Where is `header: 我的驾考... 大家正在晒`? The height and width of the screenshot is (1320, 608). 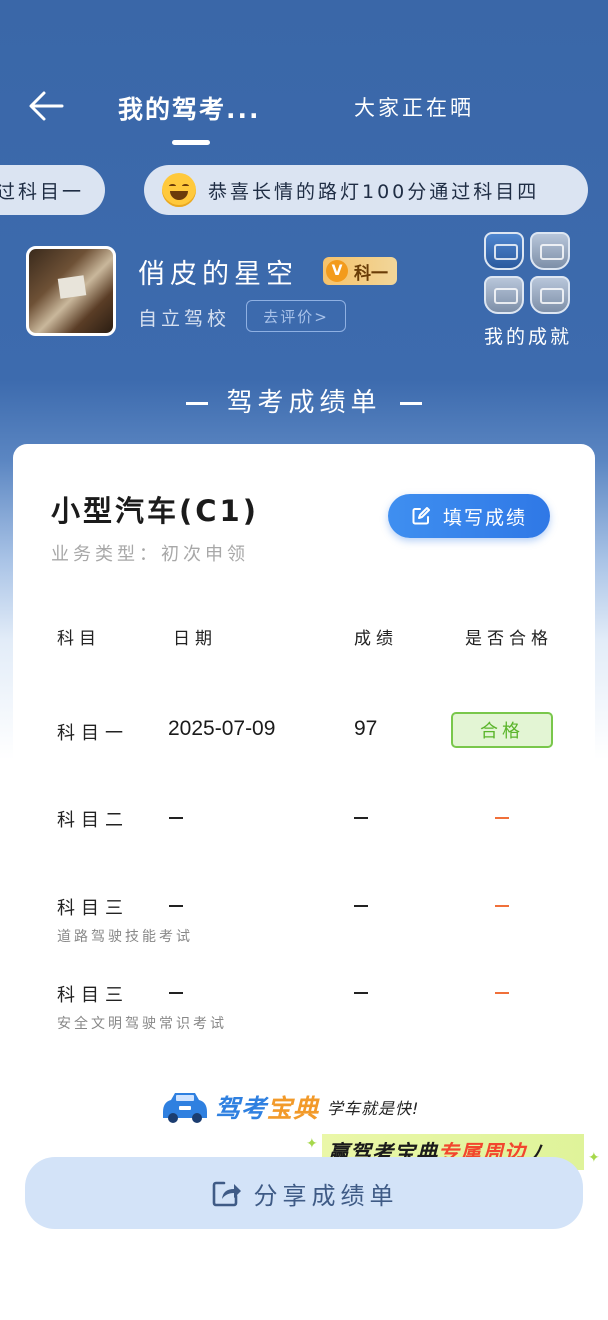 header: 我的驾考... 大家正在晒 is located at coordinates (304, 110).